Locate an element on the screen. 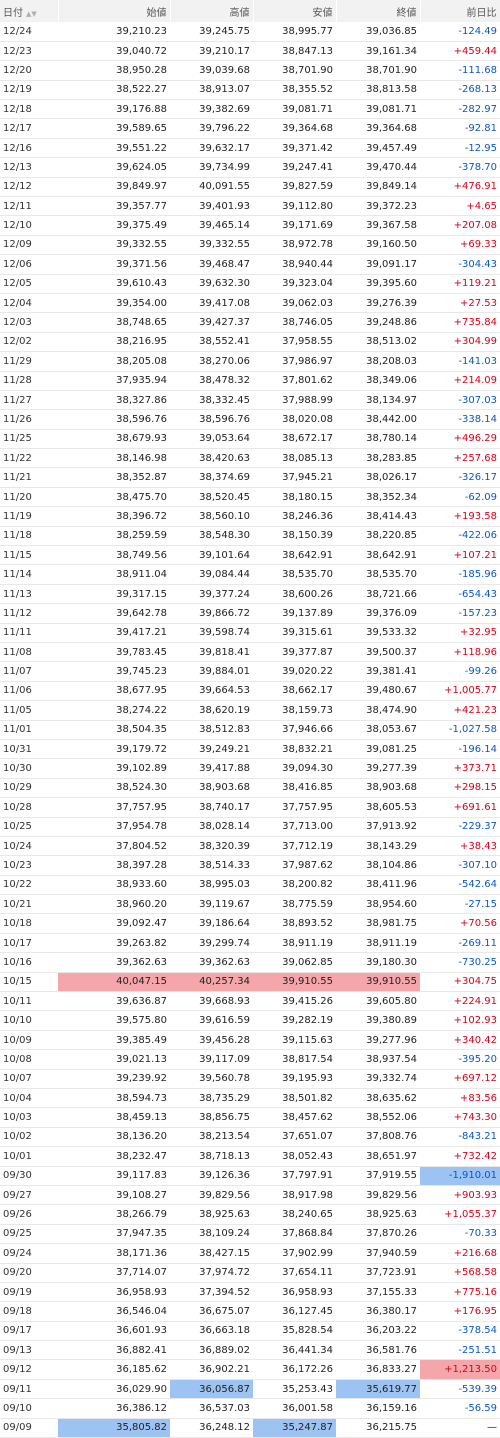 This screenshot has width=500, height=1438. cell-high: 39,332.55 is located at coordinates (211, 245).